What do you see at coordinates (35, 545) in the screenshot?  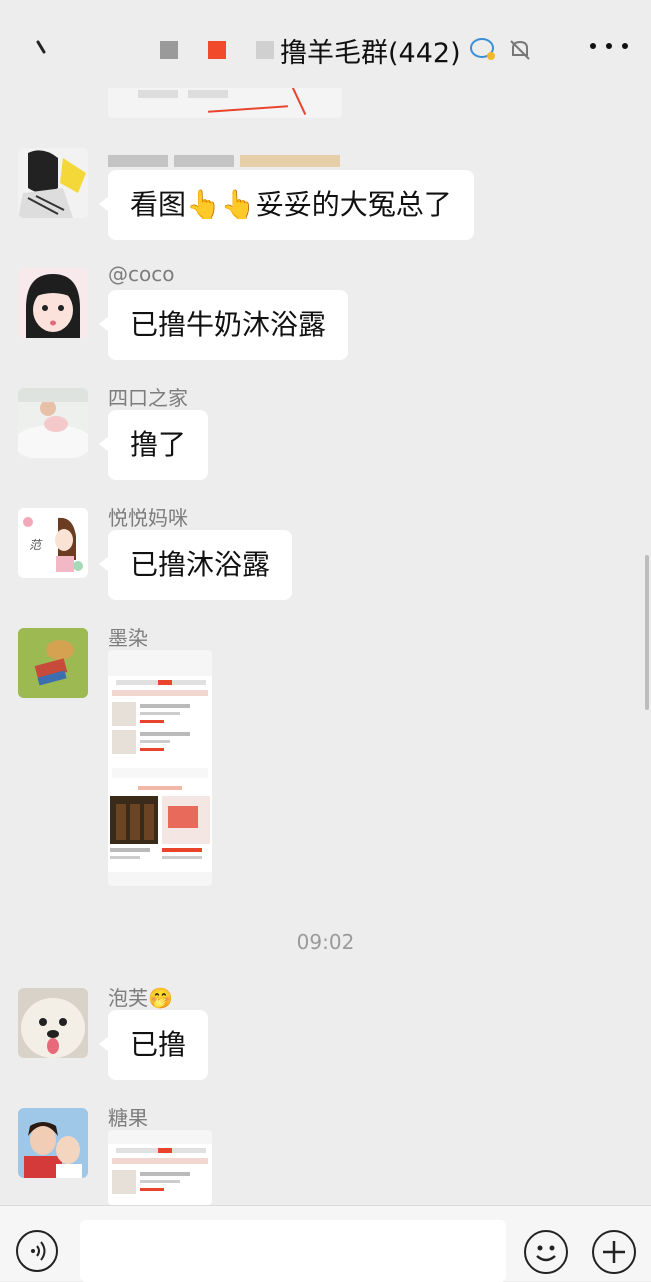 I see `avatar-badge-text: 范` at bounding box center [35, 545].